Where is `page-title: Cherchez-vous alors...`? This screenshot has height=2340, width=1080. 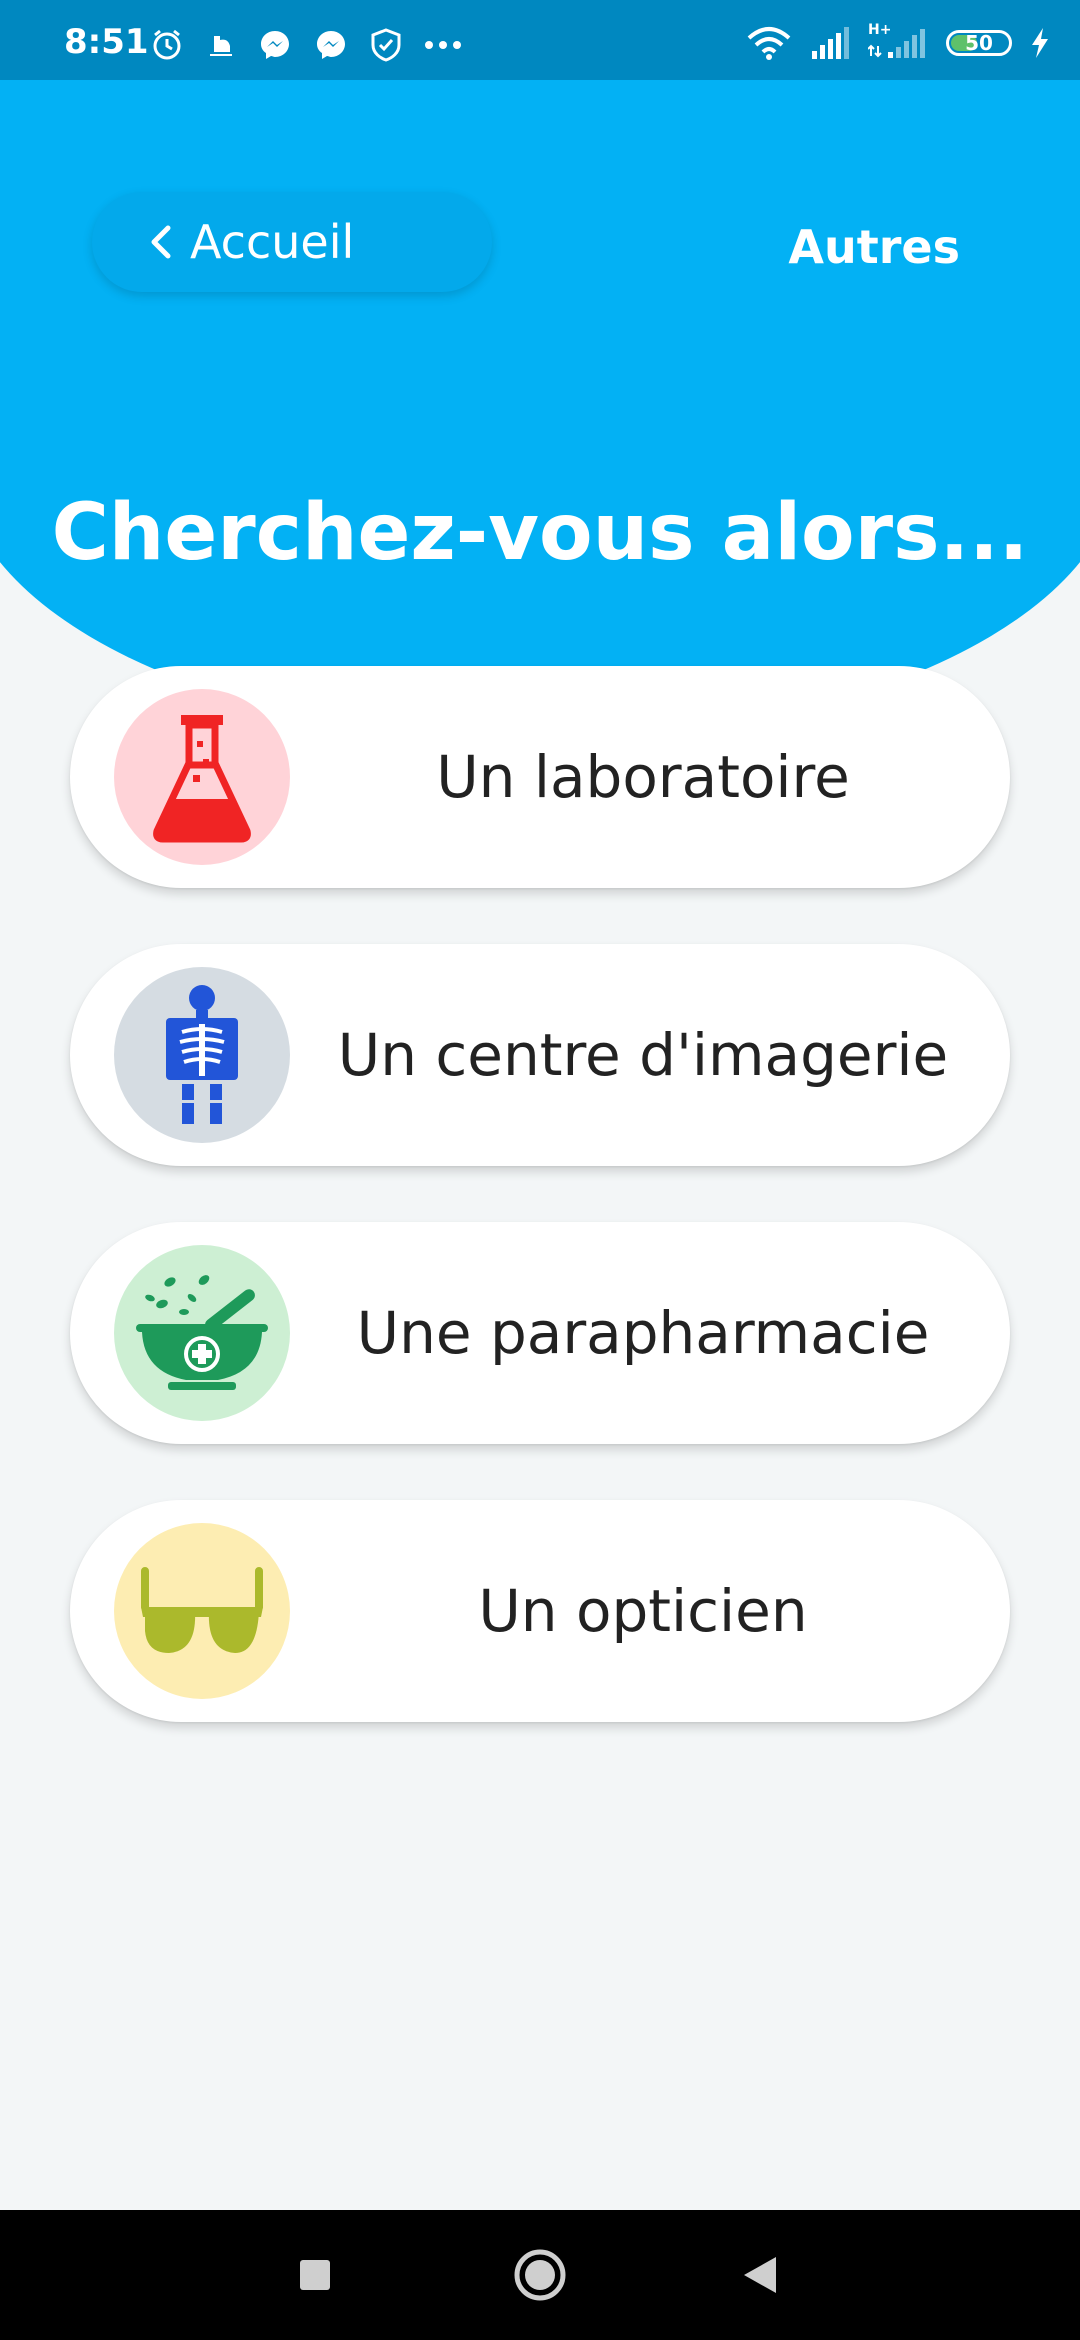 page-title: Cherchez-vous alors... is located at coordinates (540, 533).